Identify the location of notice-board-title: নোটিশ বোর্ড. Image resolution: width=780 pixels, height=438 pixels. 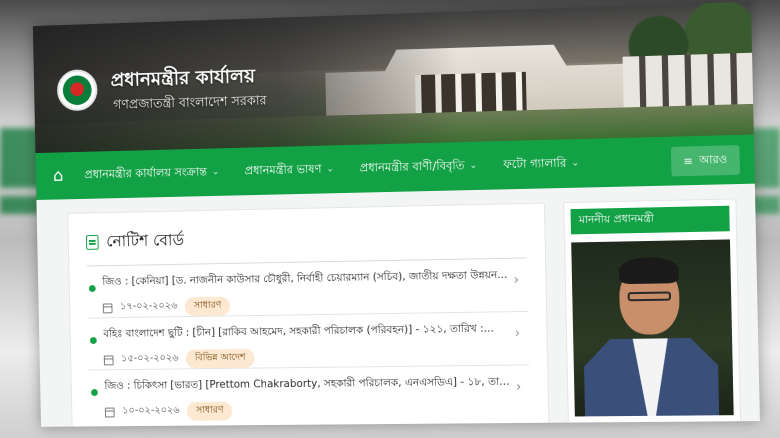
(145, 240).